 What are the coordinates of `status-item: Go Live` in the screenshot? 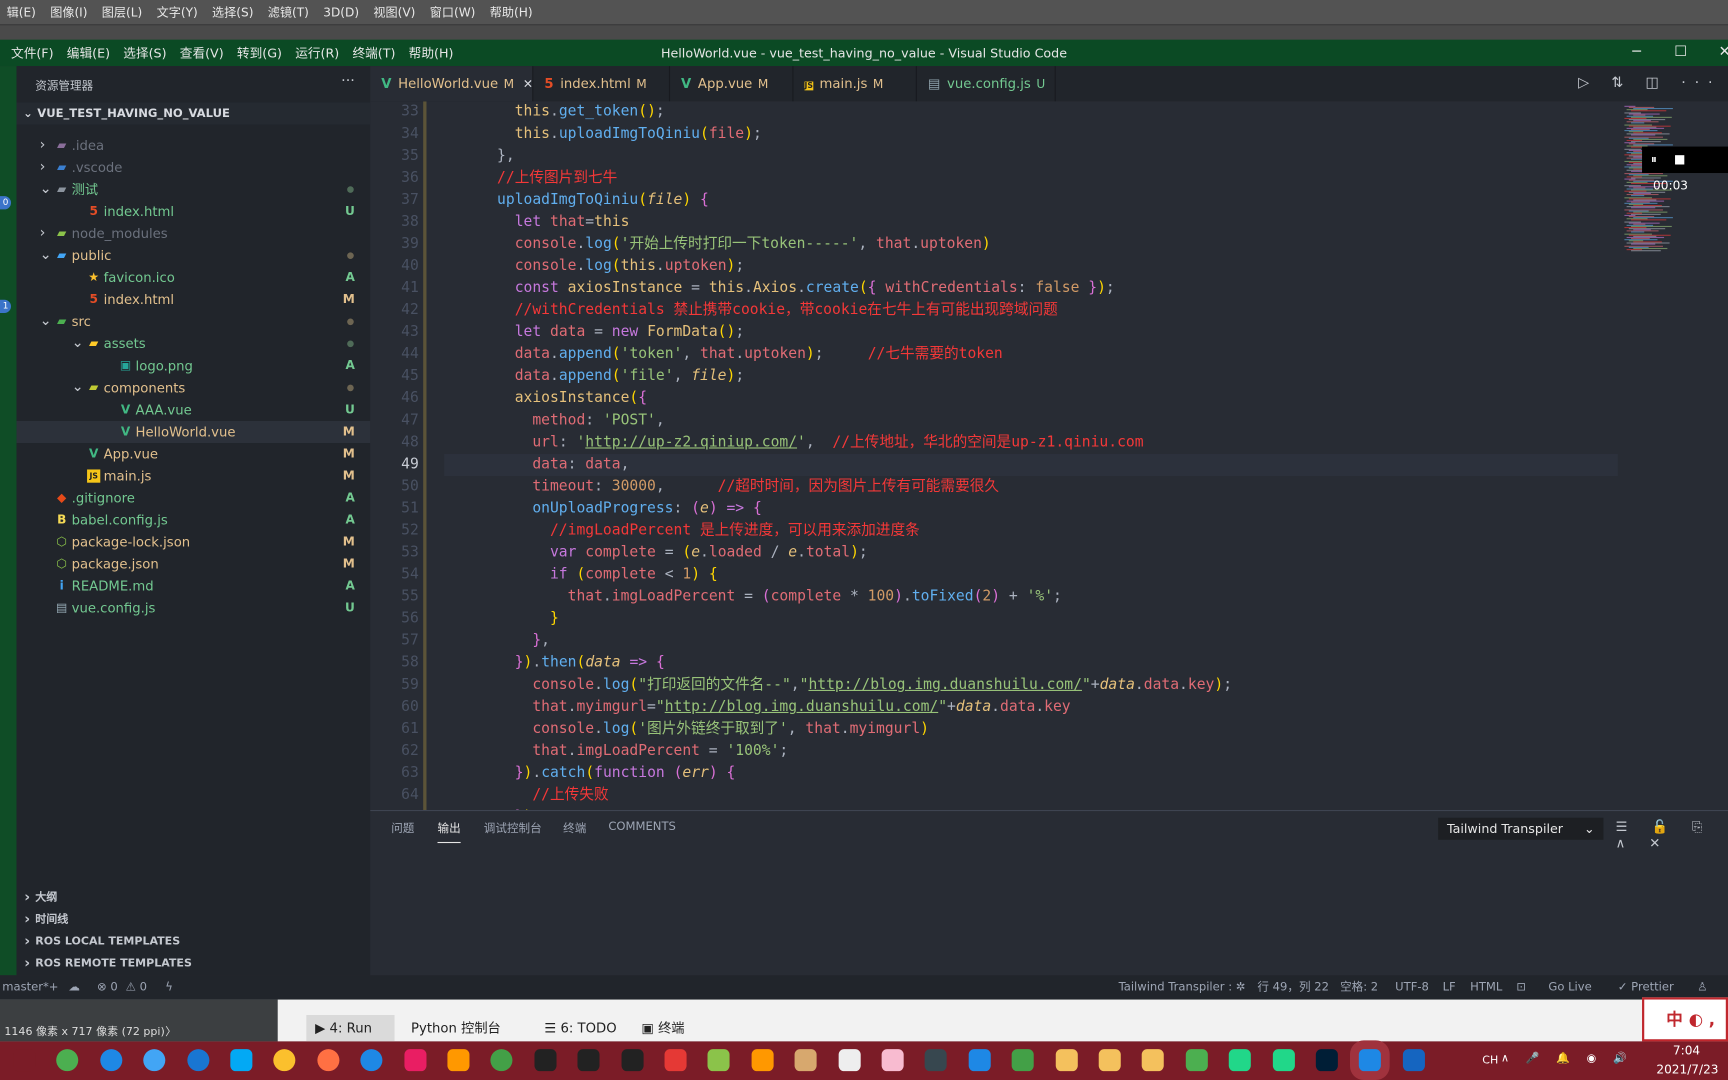 It's located at (1569, 987).